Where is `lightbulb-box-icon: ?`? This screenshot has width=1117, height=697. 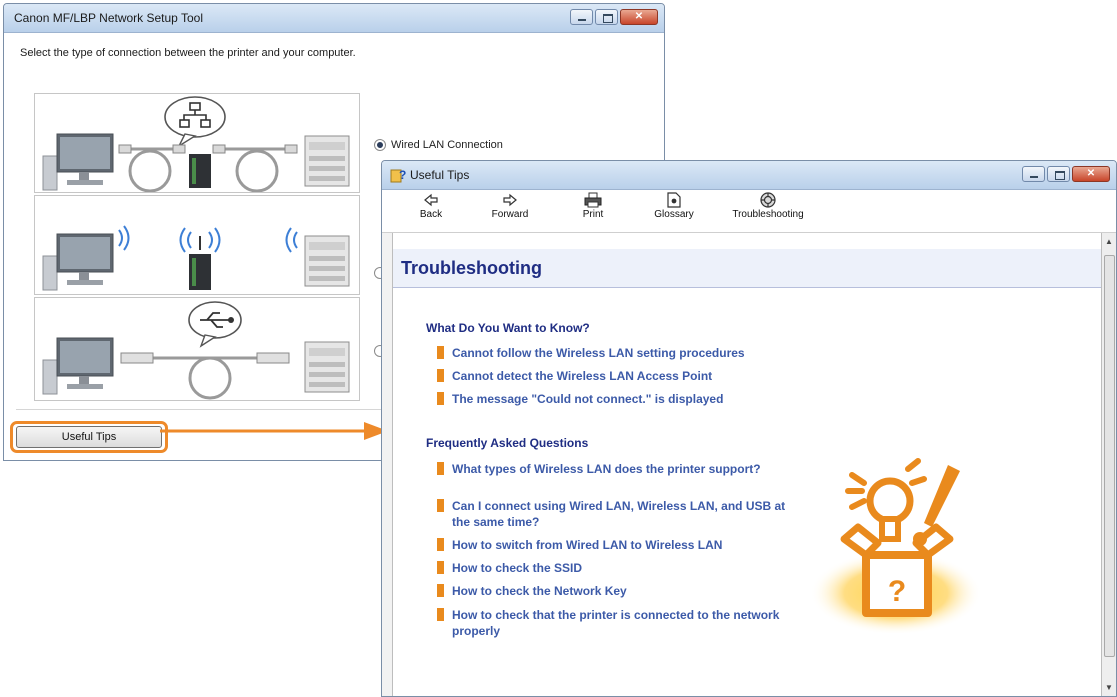 lightbulb-box-icon: ? is located at coordinates (896, 545).